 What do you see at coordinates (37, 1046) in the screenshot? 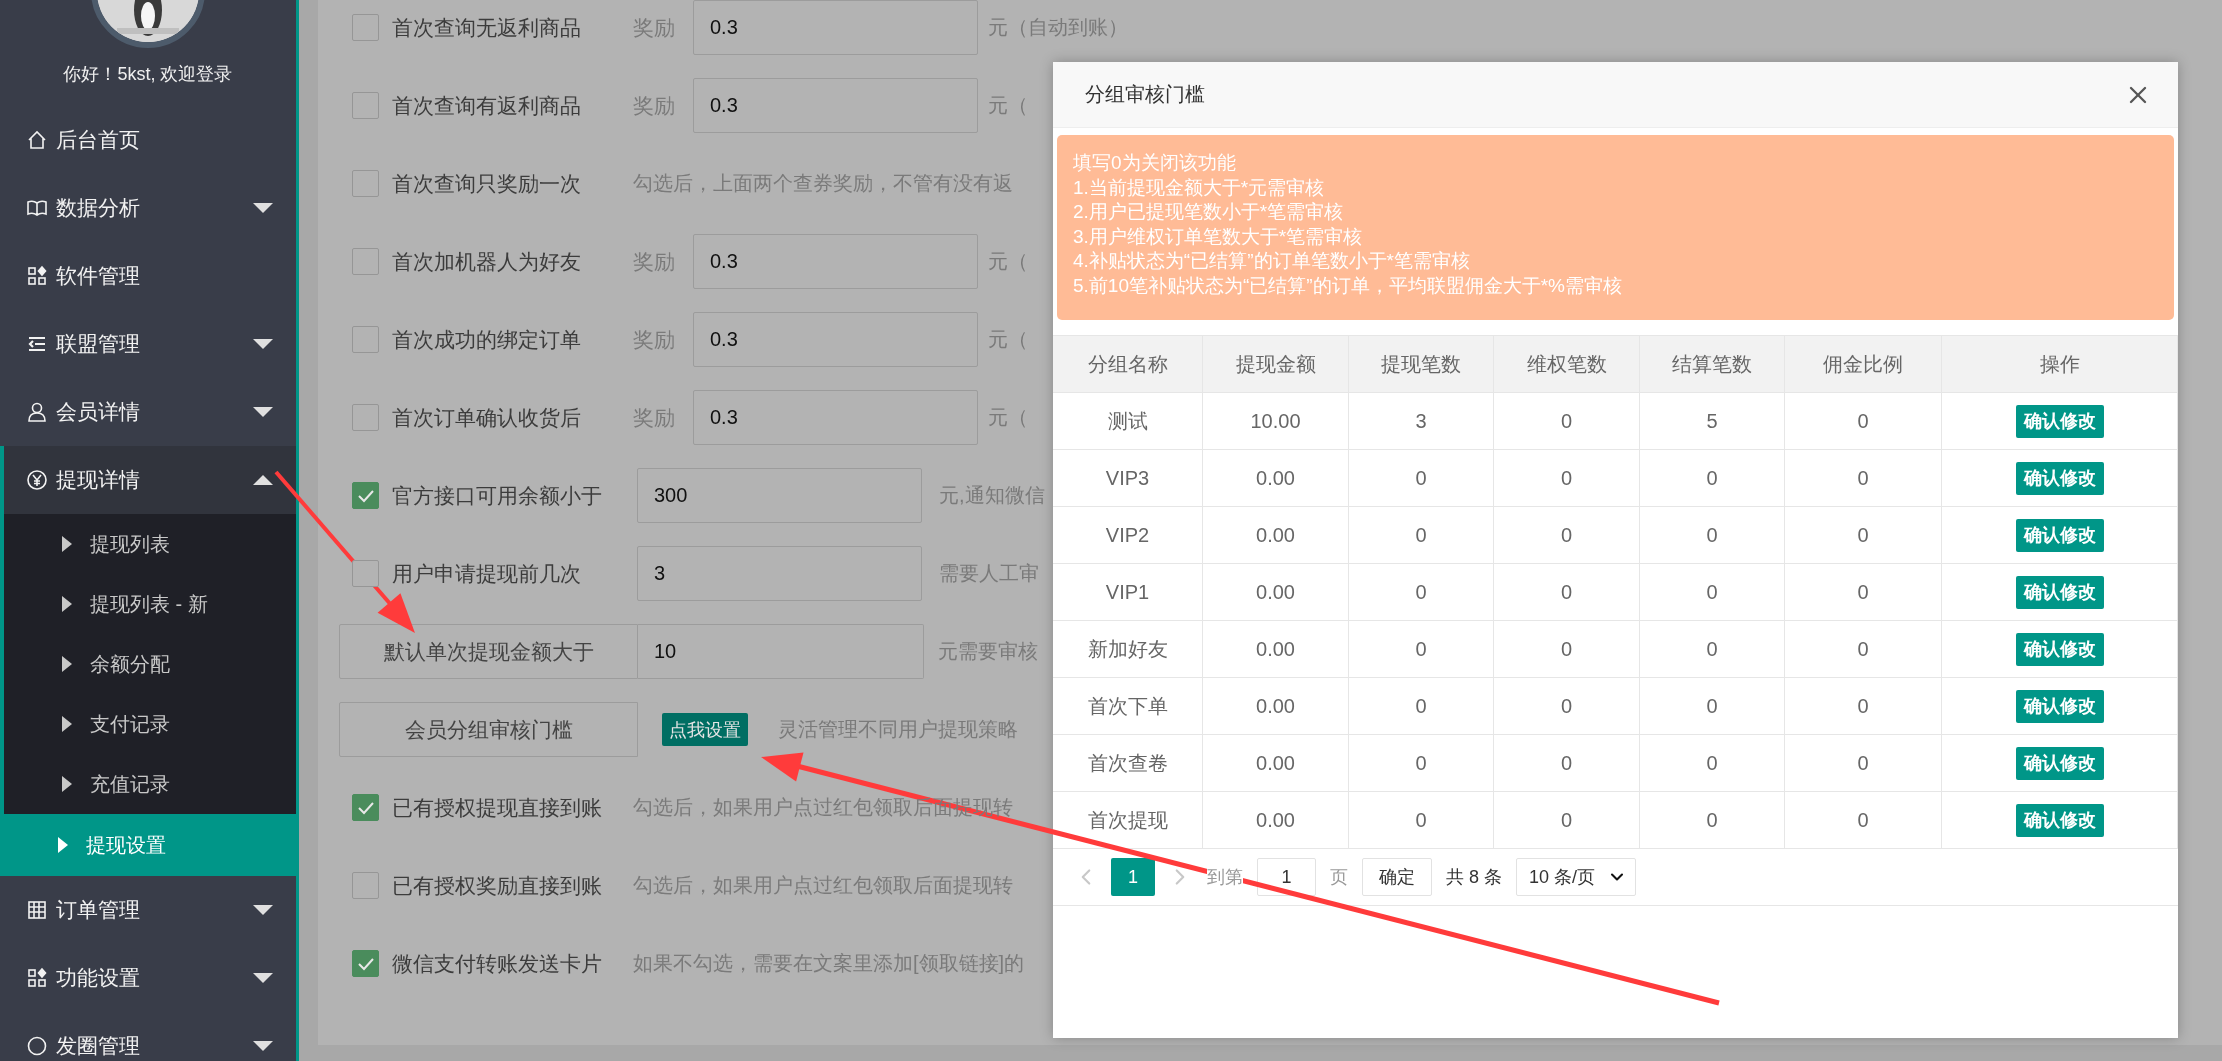
I see `circle-icon` at bounding box center [37, 1046].